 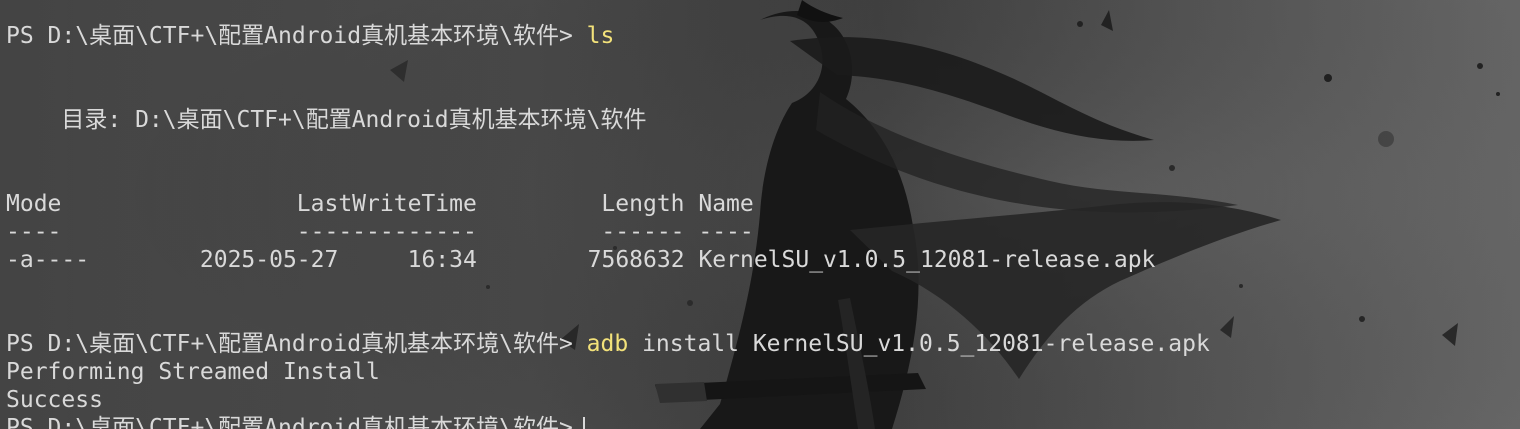 What do you see at coordinates (636, 260) in the screenshot?
I see `length-cell: 7568632` at bounding box center [636, 260].